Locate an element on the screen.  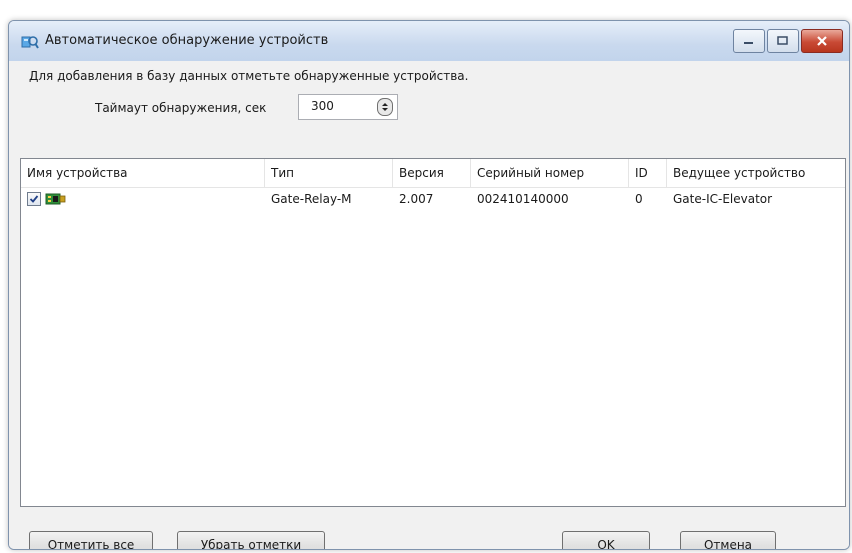
checkmark-icon is located at coordinates (34, 199).